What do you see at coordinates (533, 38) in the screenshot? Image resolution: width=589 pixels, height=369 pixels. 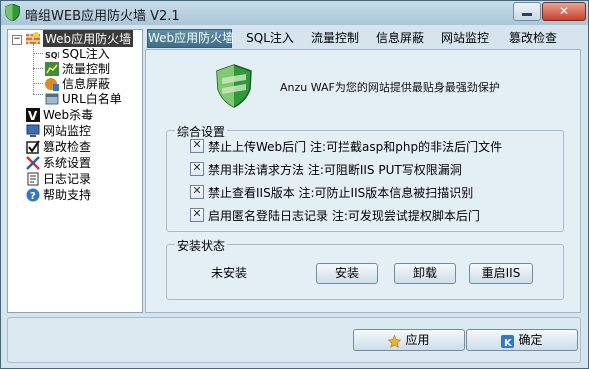 I see `tab-tamper-check: 篡改检查` at bounding box center [533, 38].